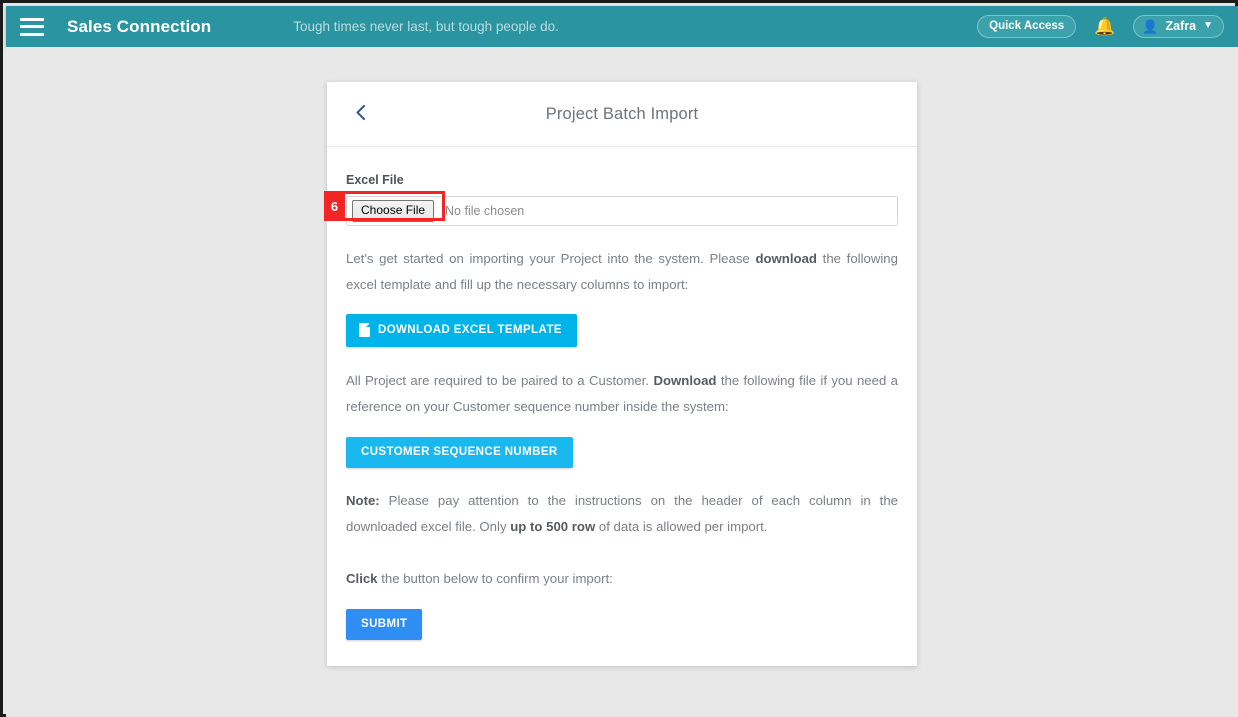 Image resolution: width=1238 pixels, height=717 pixels. What do you see at coordinates (139, 26) in the screenshot?
I see `brand-title: Sales Connection` at bounding box center [139, 26].